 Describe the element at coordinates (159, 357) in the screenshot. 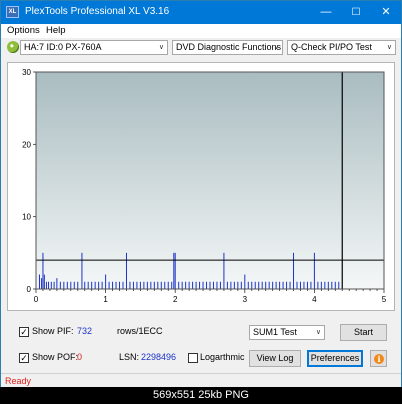

I see `lsn-value: 2298496` at that location.